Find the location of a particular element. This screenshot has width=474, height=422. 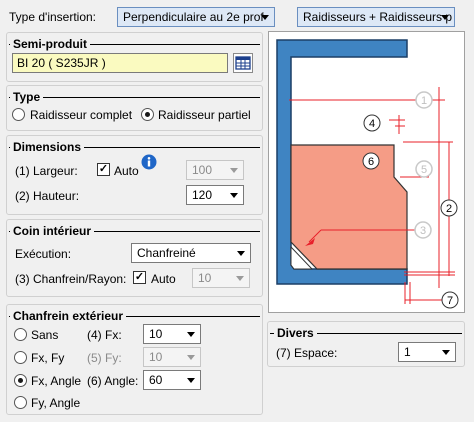

largeur-dropdown: 100 is located at coordinates (215, 170).